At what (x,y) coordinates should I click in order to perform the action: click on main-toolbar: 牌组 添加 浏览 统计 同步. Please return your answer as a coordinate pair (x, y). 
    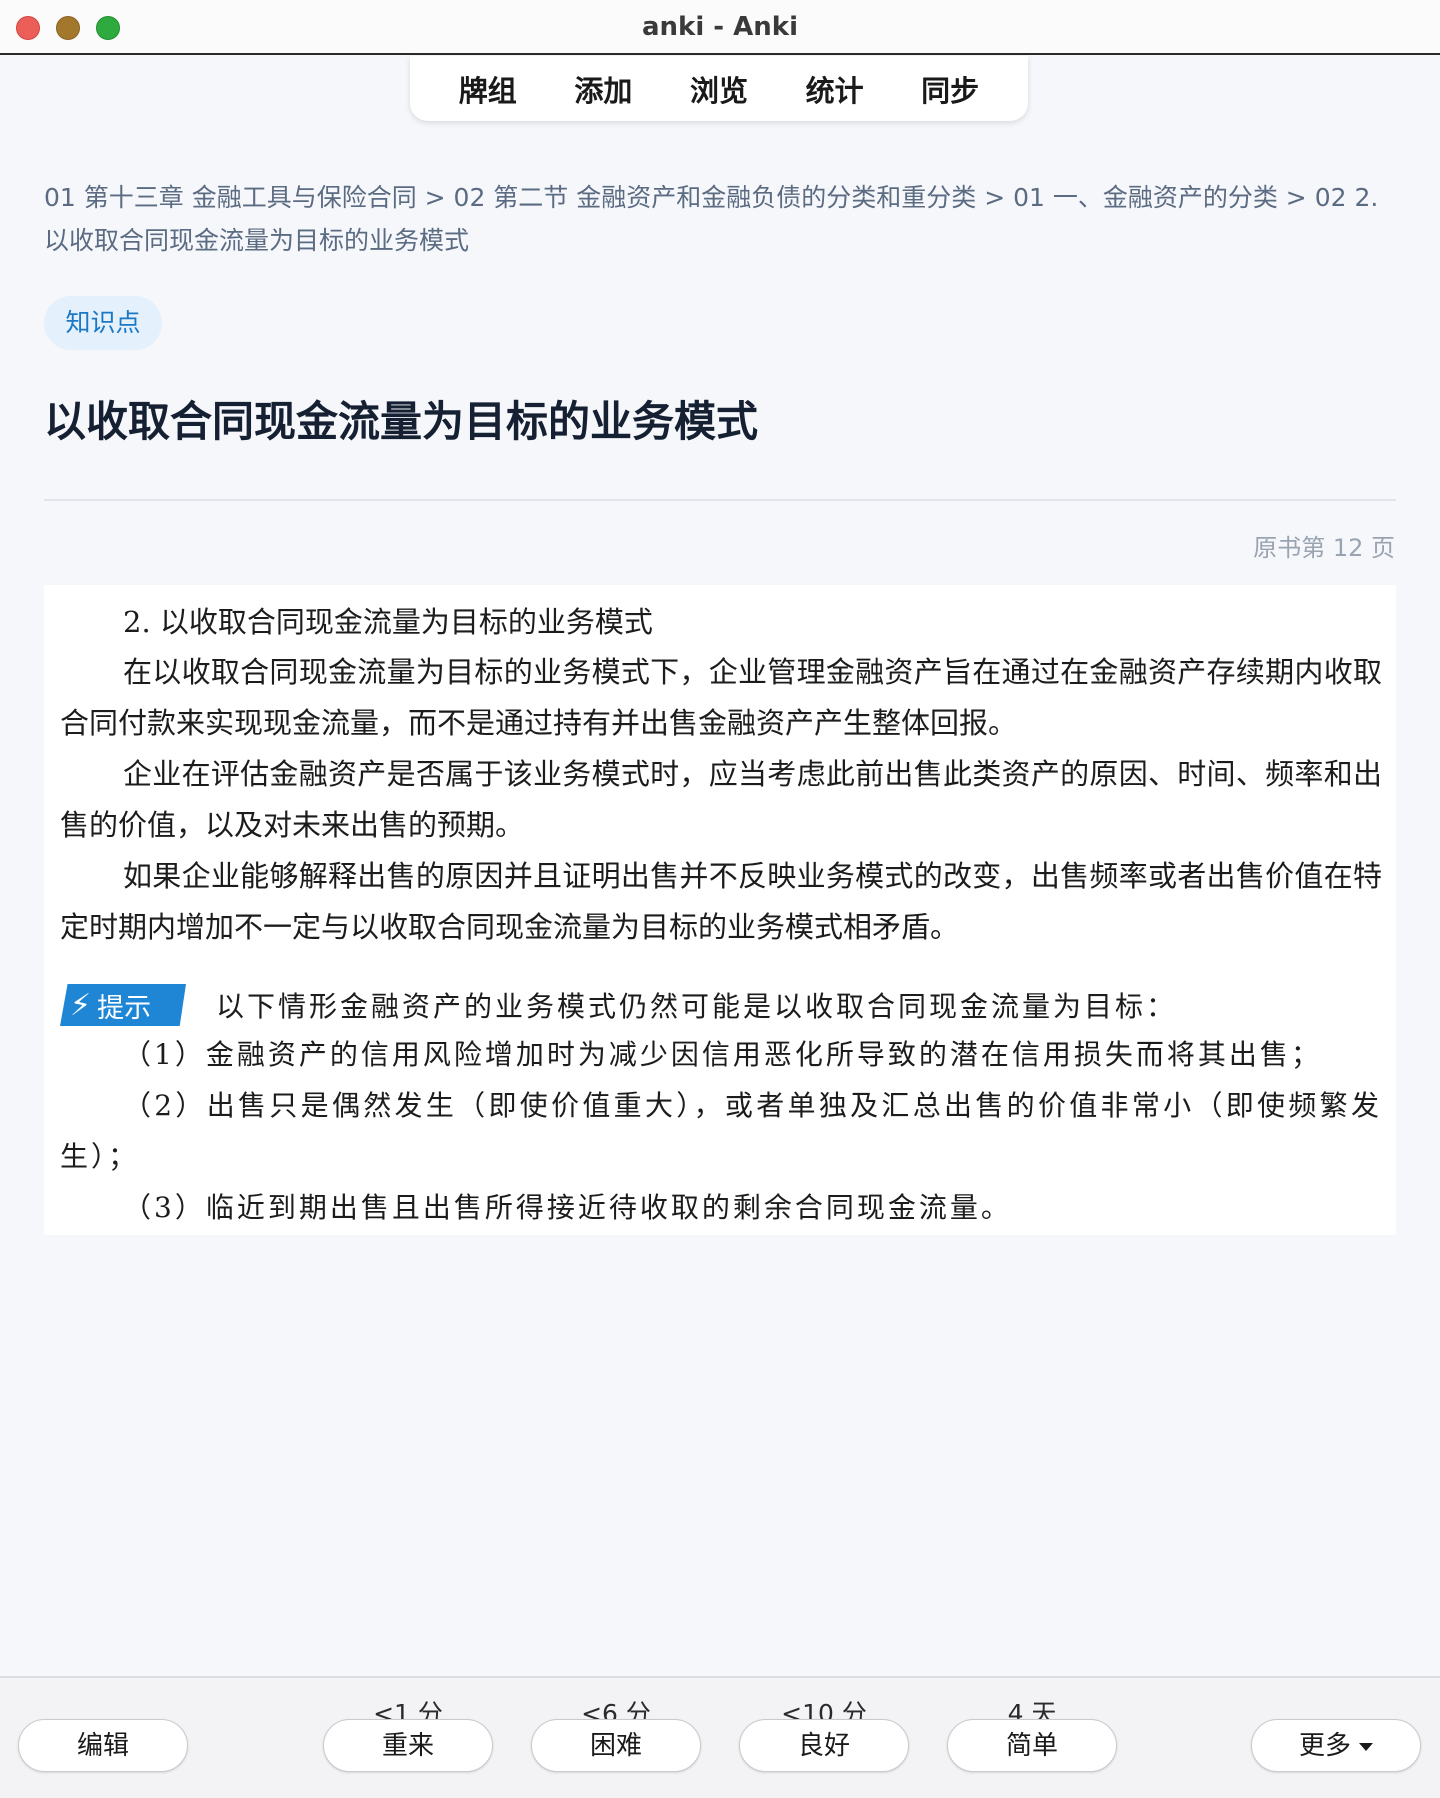
    Looking at the image, I should click on (719, 88).